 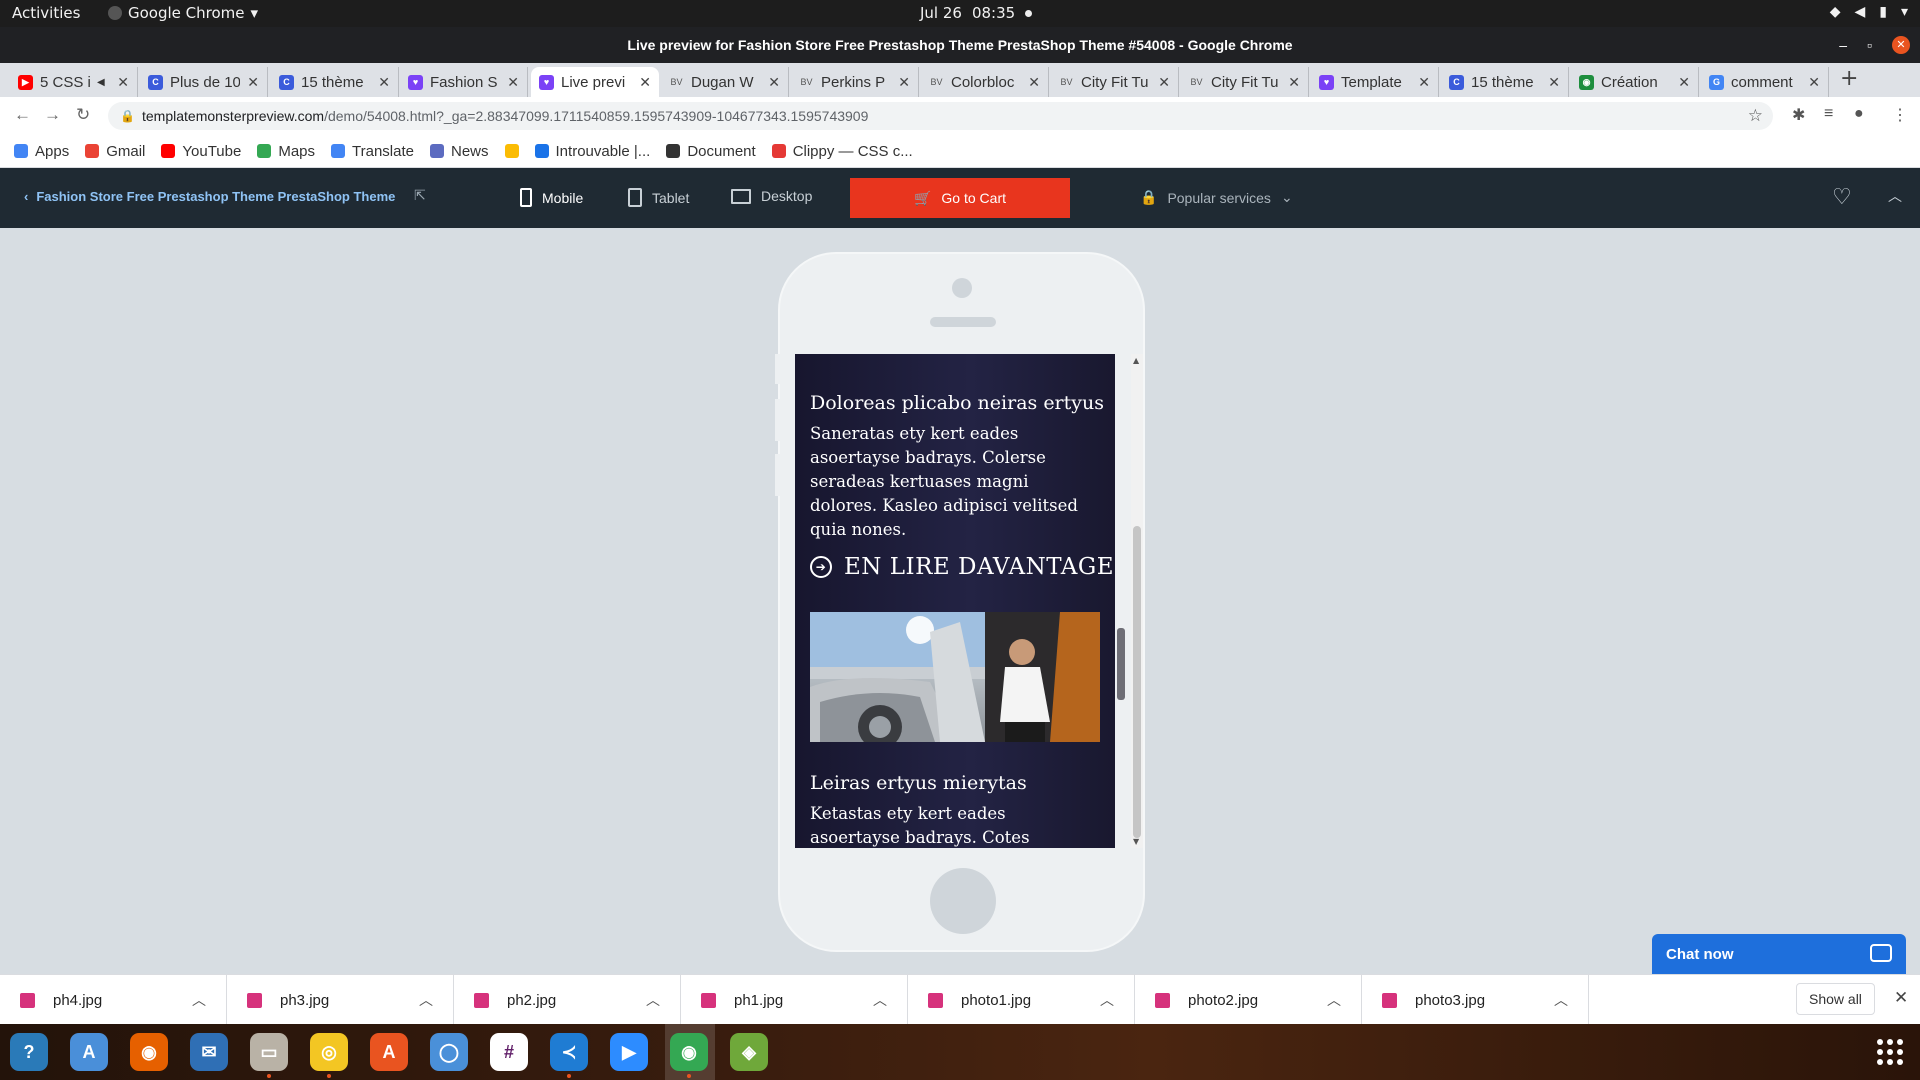 What do you see at coordinates (1136, 360) in the screenshot?
I see `scroll-up-arrow-icon: ▲` at bounding box center [1136, 360].